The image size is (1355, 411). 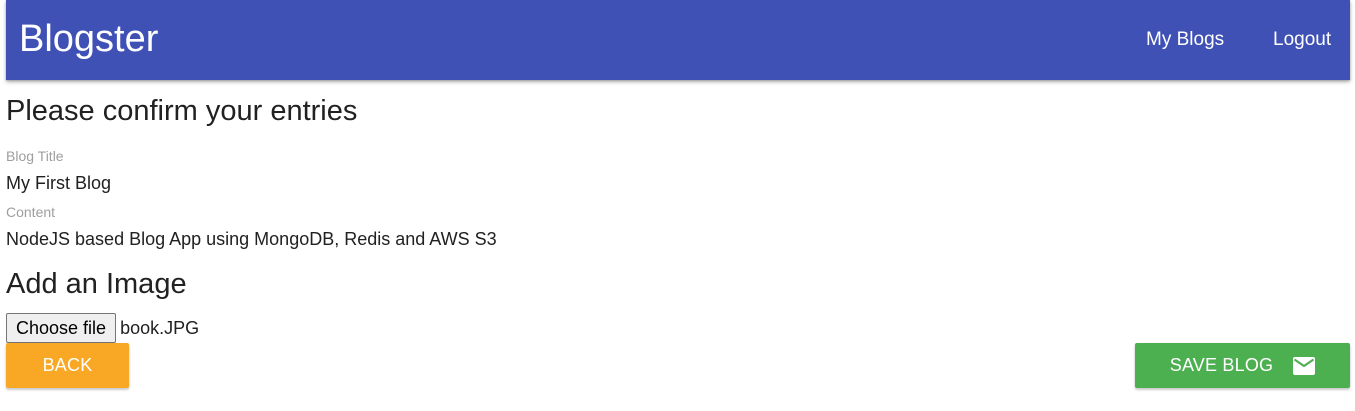 I want to click on file-input: Choose file book.JPG, so click(x=102, y=328).